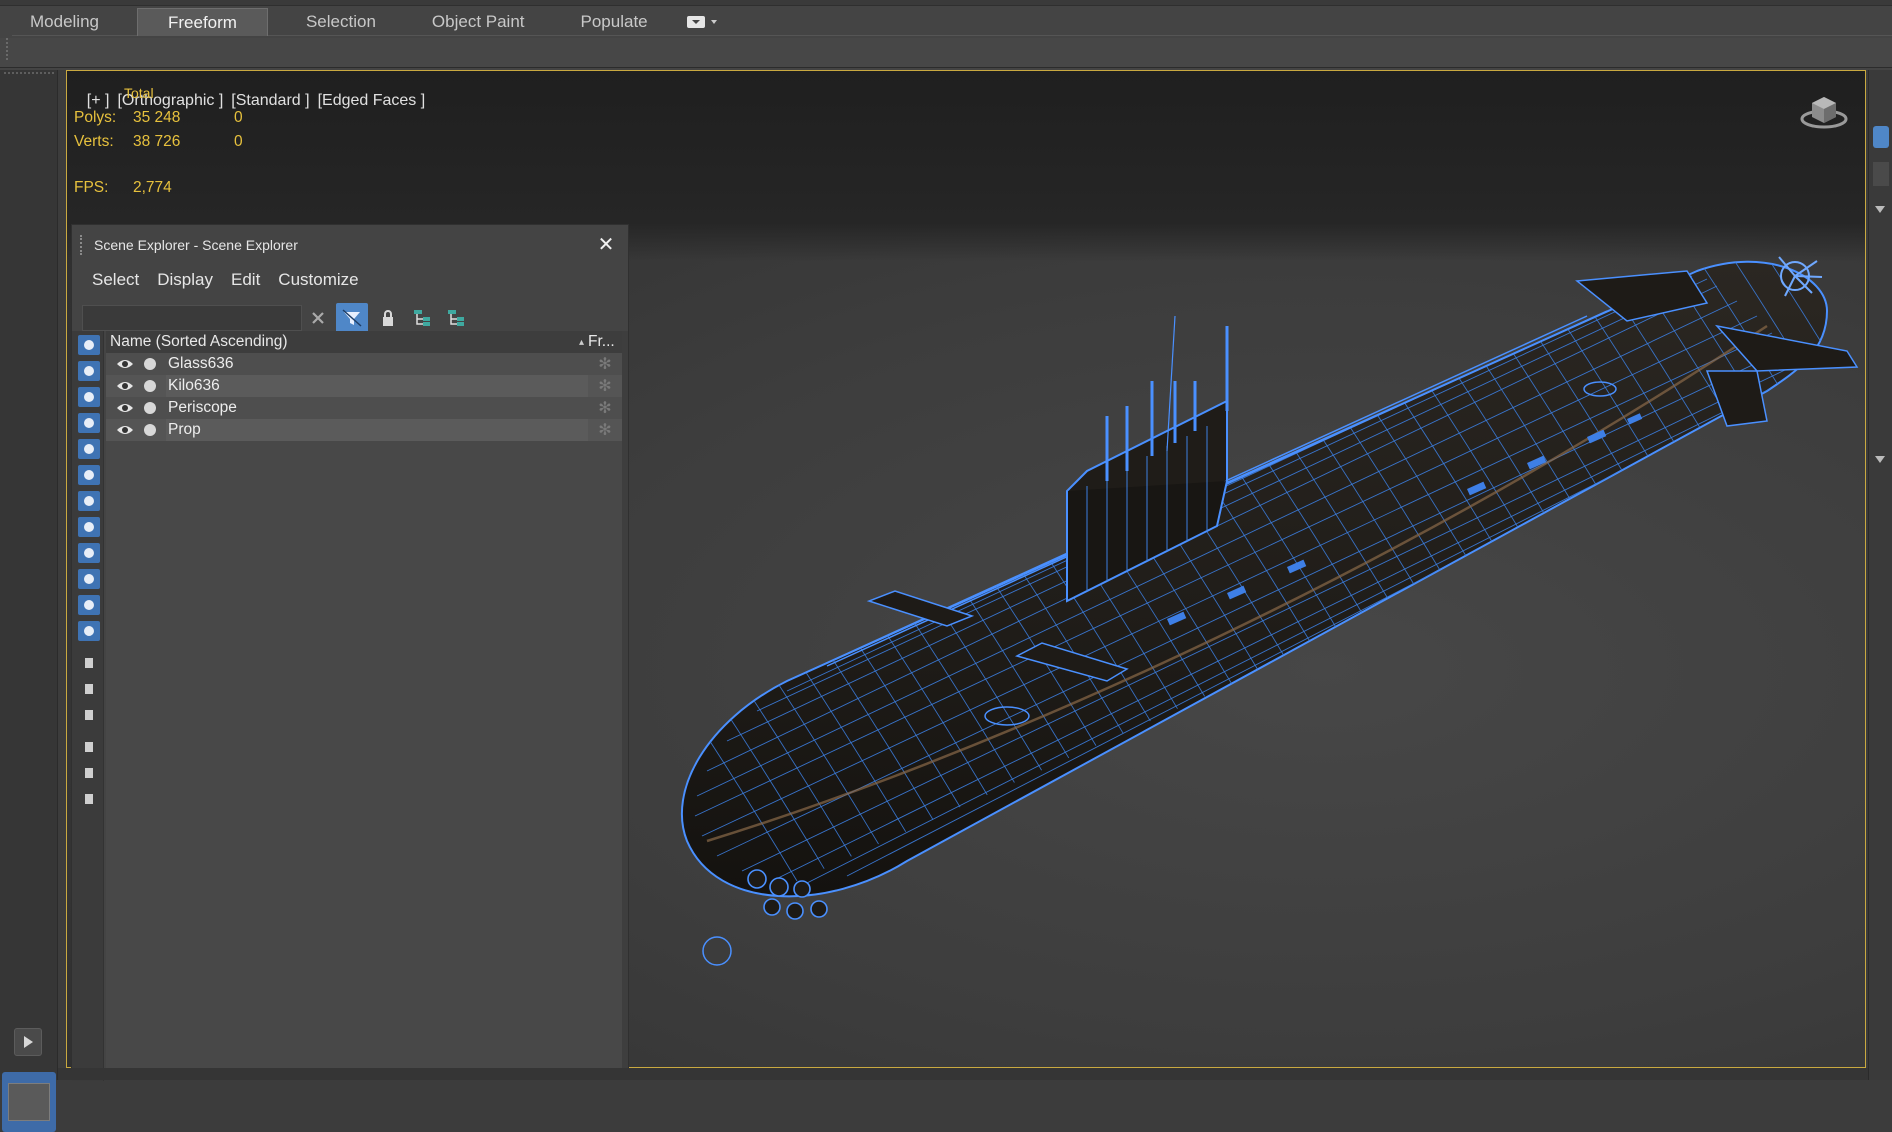 The height and width of the screenshot is (1132, 1892). What do you see at coordinates (89, 631) in the screenshot?
I see `hidden-filter-icon` at bounding box center [89, 631].